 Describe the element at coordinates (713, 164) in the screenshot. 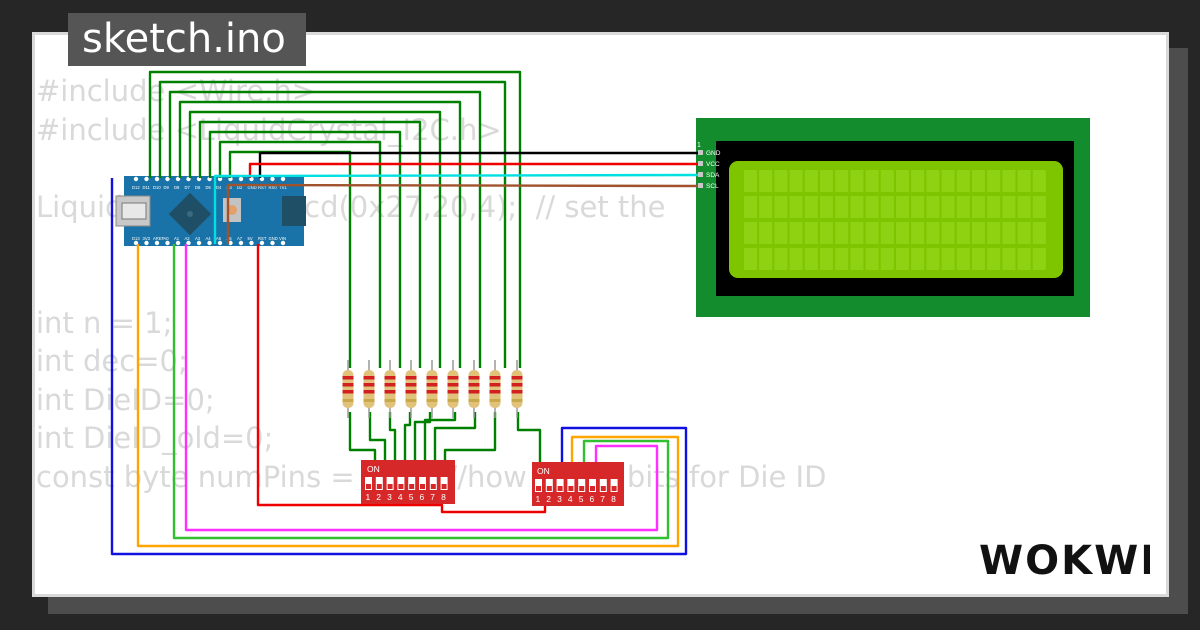

I see `lcd-pin-label: VCC` at that location.